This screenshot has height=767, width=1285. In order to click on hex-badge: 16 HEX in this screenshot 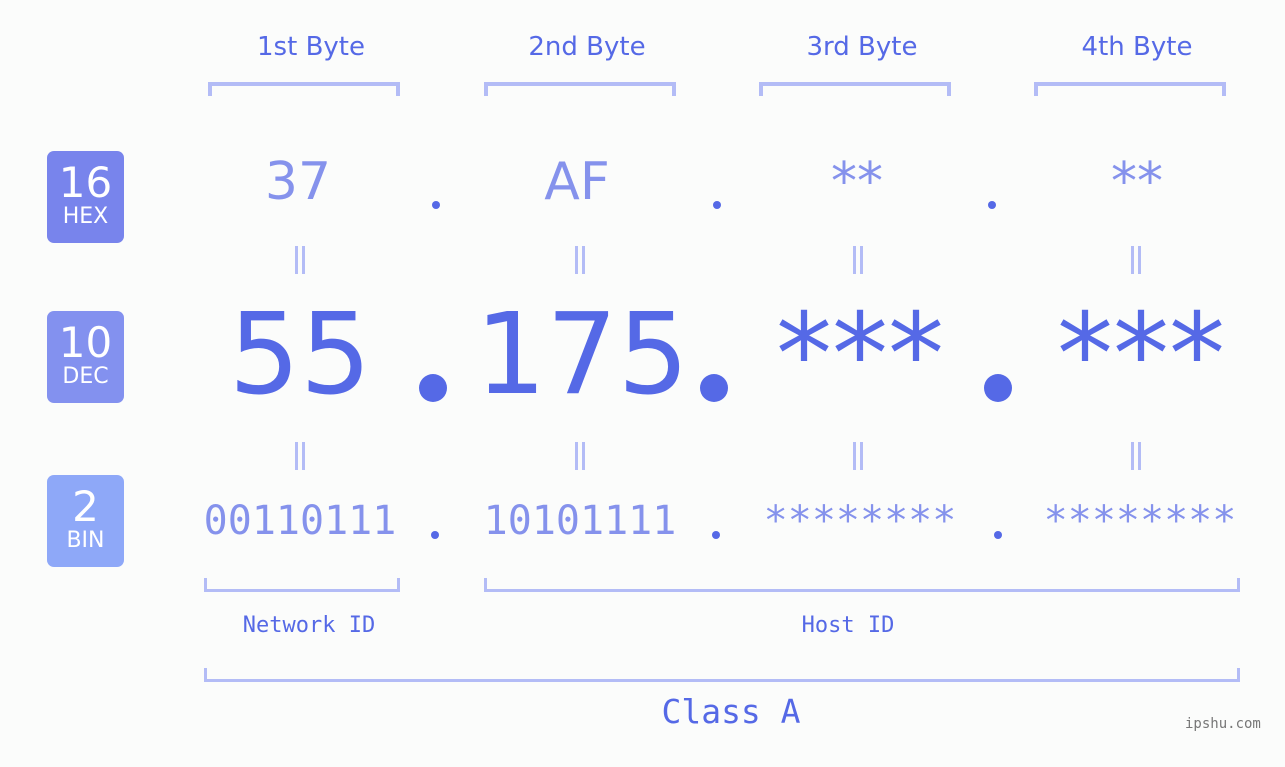, I will do `click(85, 197)`.